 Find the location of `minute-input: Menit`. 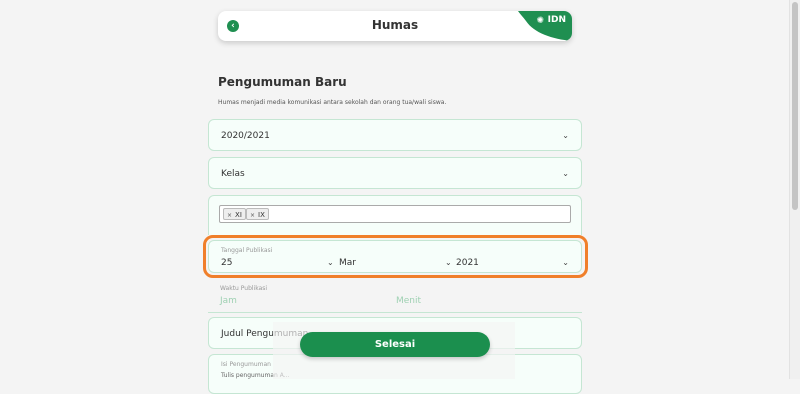

minute-input: Menit is located at coordinates (408, 301).